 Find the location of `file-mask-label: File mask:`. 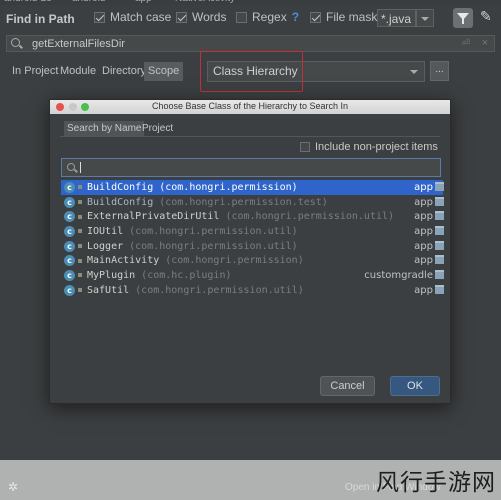

file-mask-label: File mask: is located at coordinates (353, 17).